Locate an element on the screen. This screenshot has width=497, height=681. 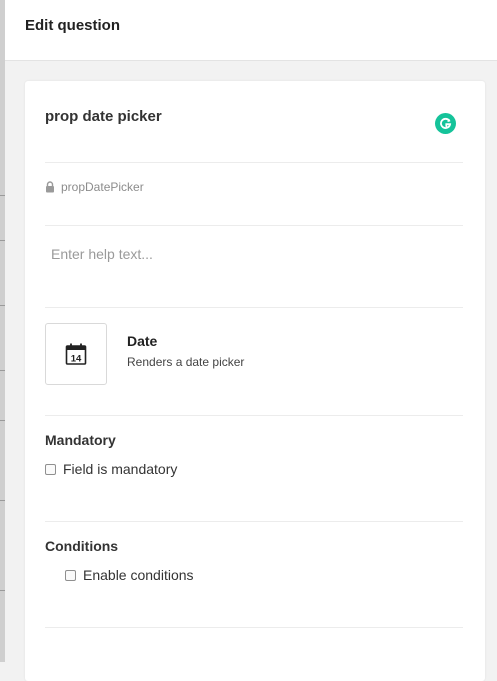
question-title: prop date picker is located at coordinates (103, 116).